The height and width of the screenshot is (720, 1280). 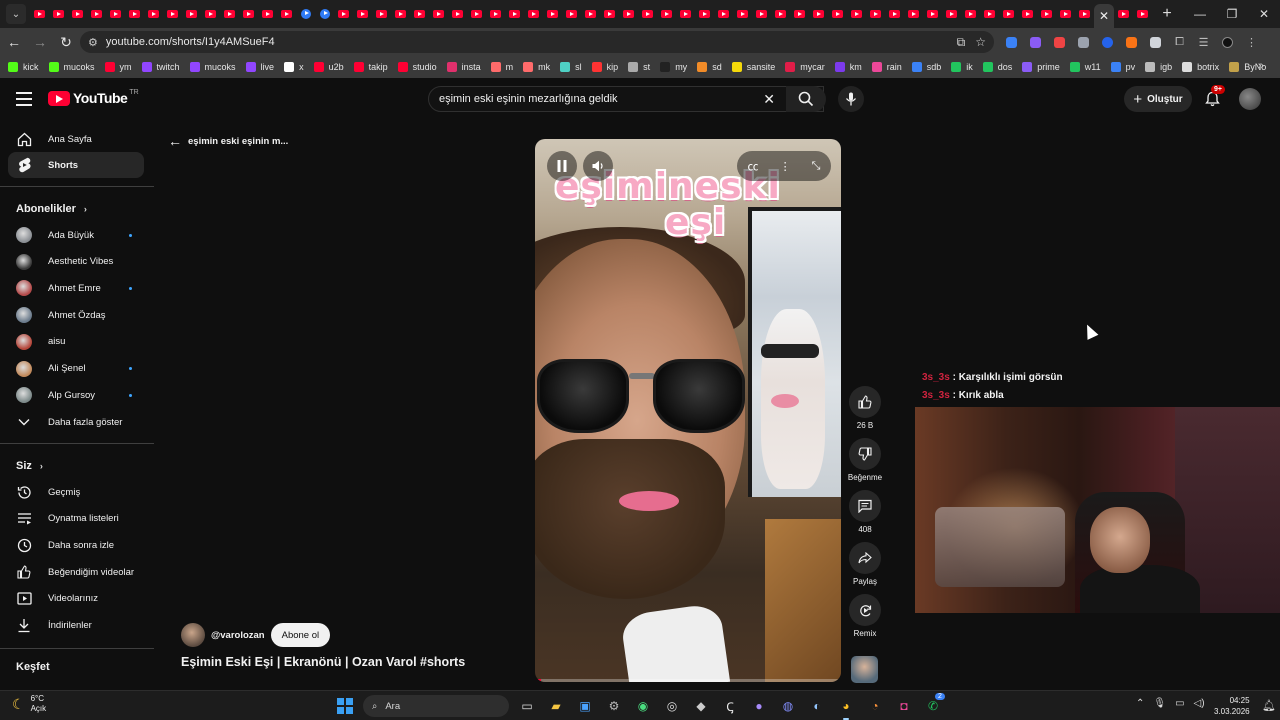 What do you see at coordinates (370, 67) in the screenshot?
I see `bookmark-item: takip` at bounding box center [370, 67].